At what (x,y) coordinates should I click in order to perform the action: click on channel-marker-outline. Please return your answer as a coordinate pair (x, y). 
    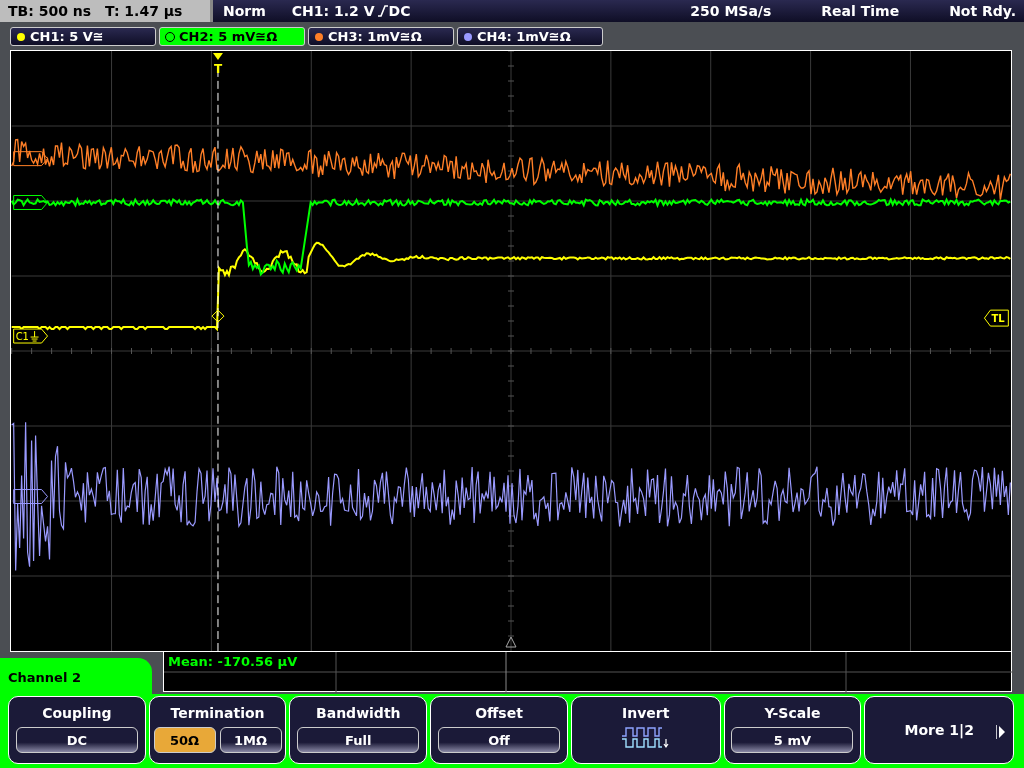
    Looking at the image, I should click on (31, 336).